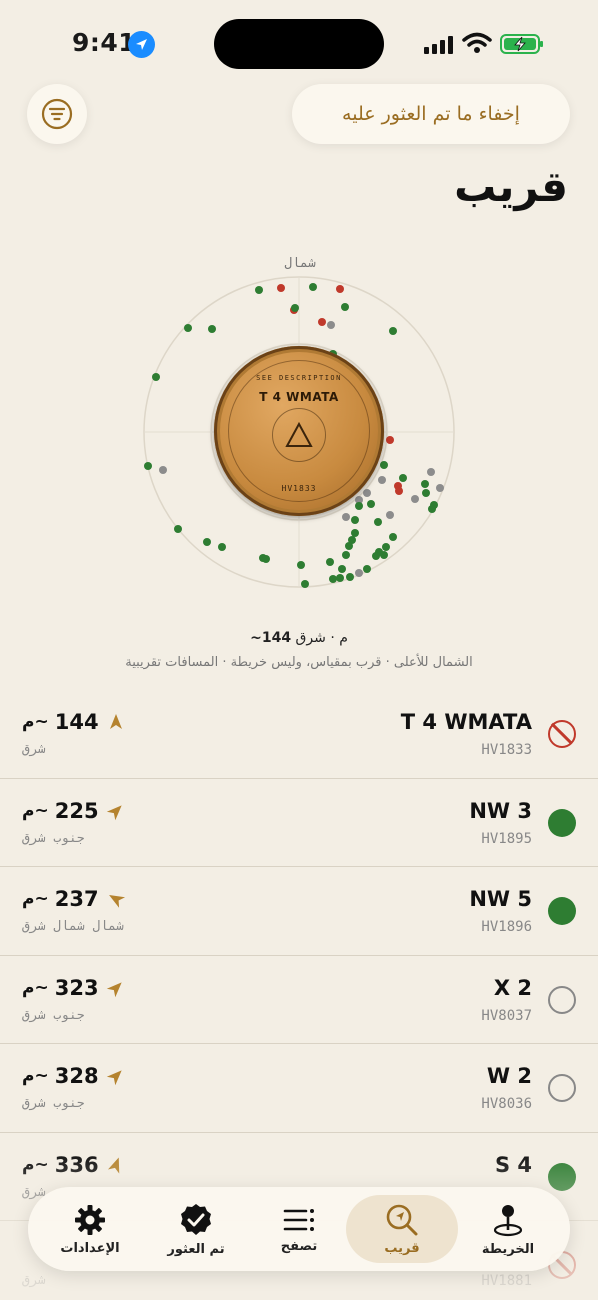 This screenshot has height=1300, width=598. Describe the element at coordinates (90, 1219) in the screenshot. I see `gear-icon` at that location.